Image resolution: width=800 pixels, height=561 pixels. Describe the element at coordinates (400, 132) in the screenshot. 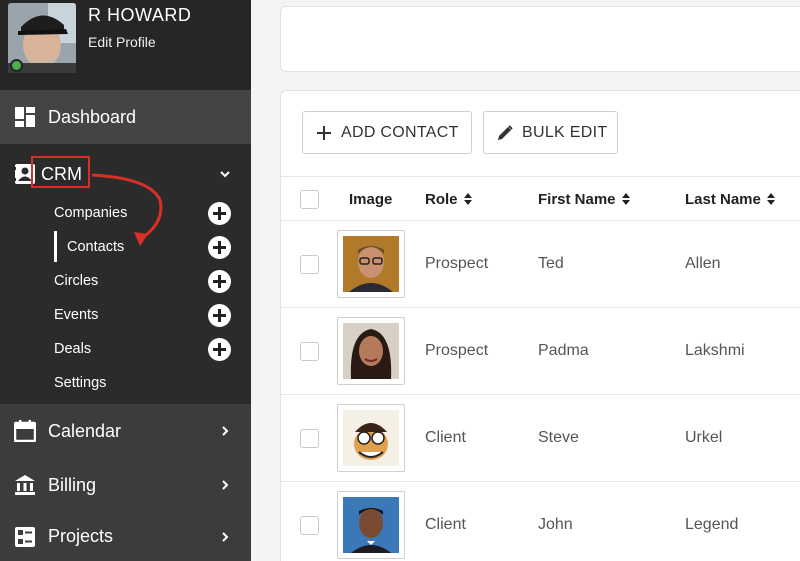

I see `add-contact-label: ADD CONTACT` at that location.